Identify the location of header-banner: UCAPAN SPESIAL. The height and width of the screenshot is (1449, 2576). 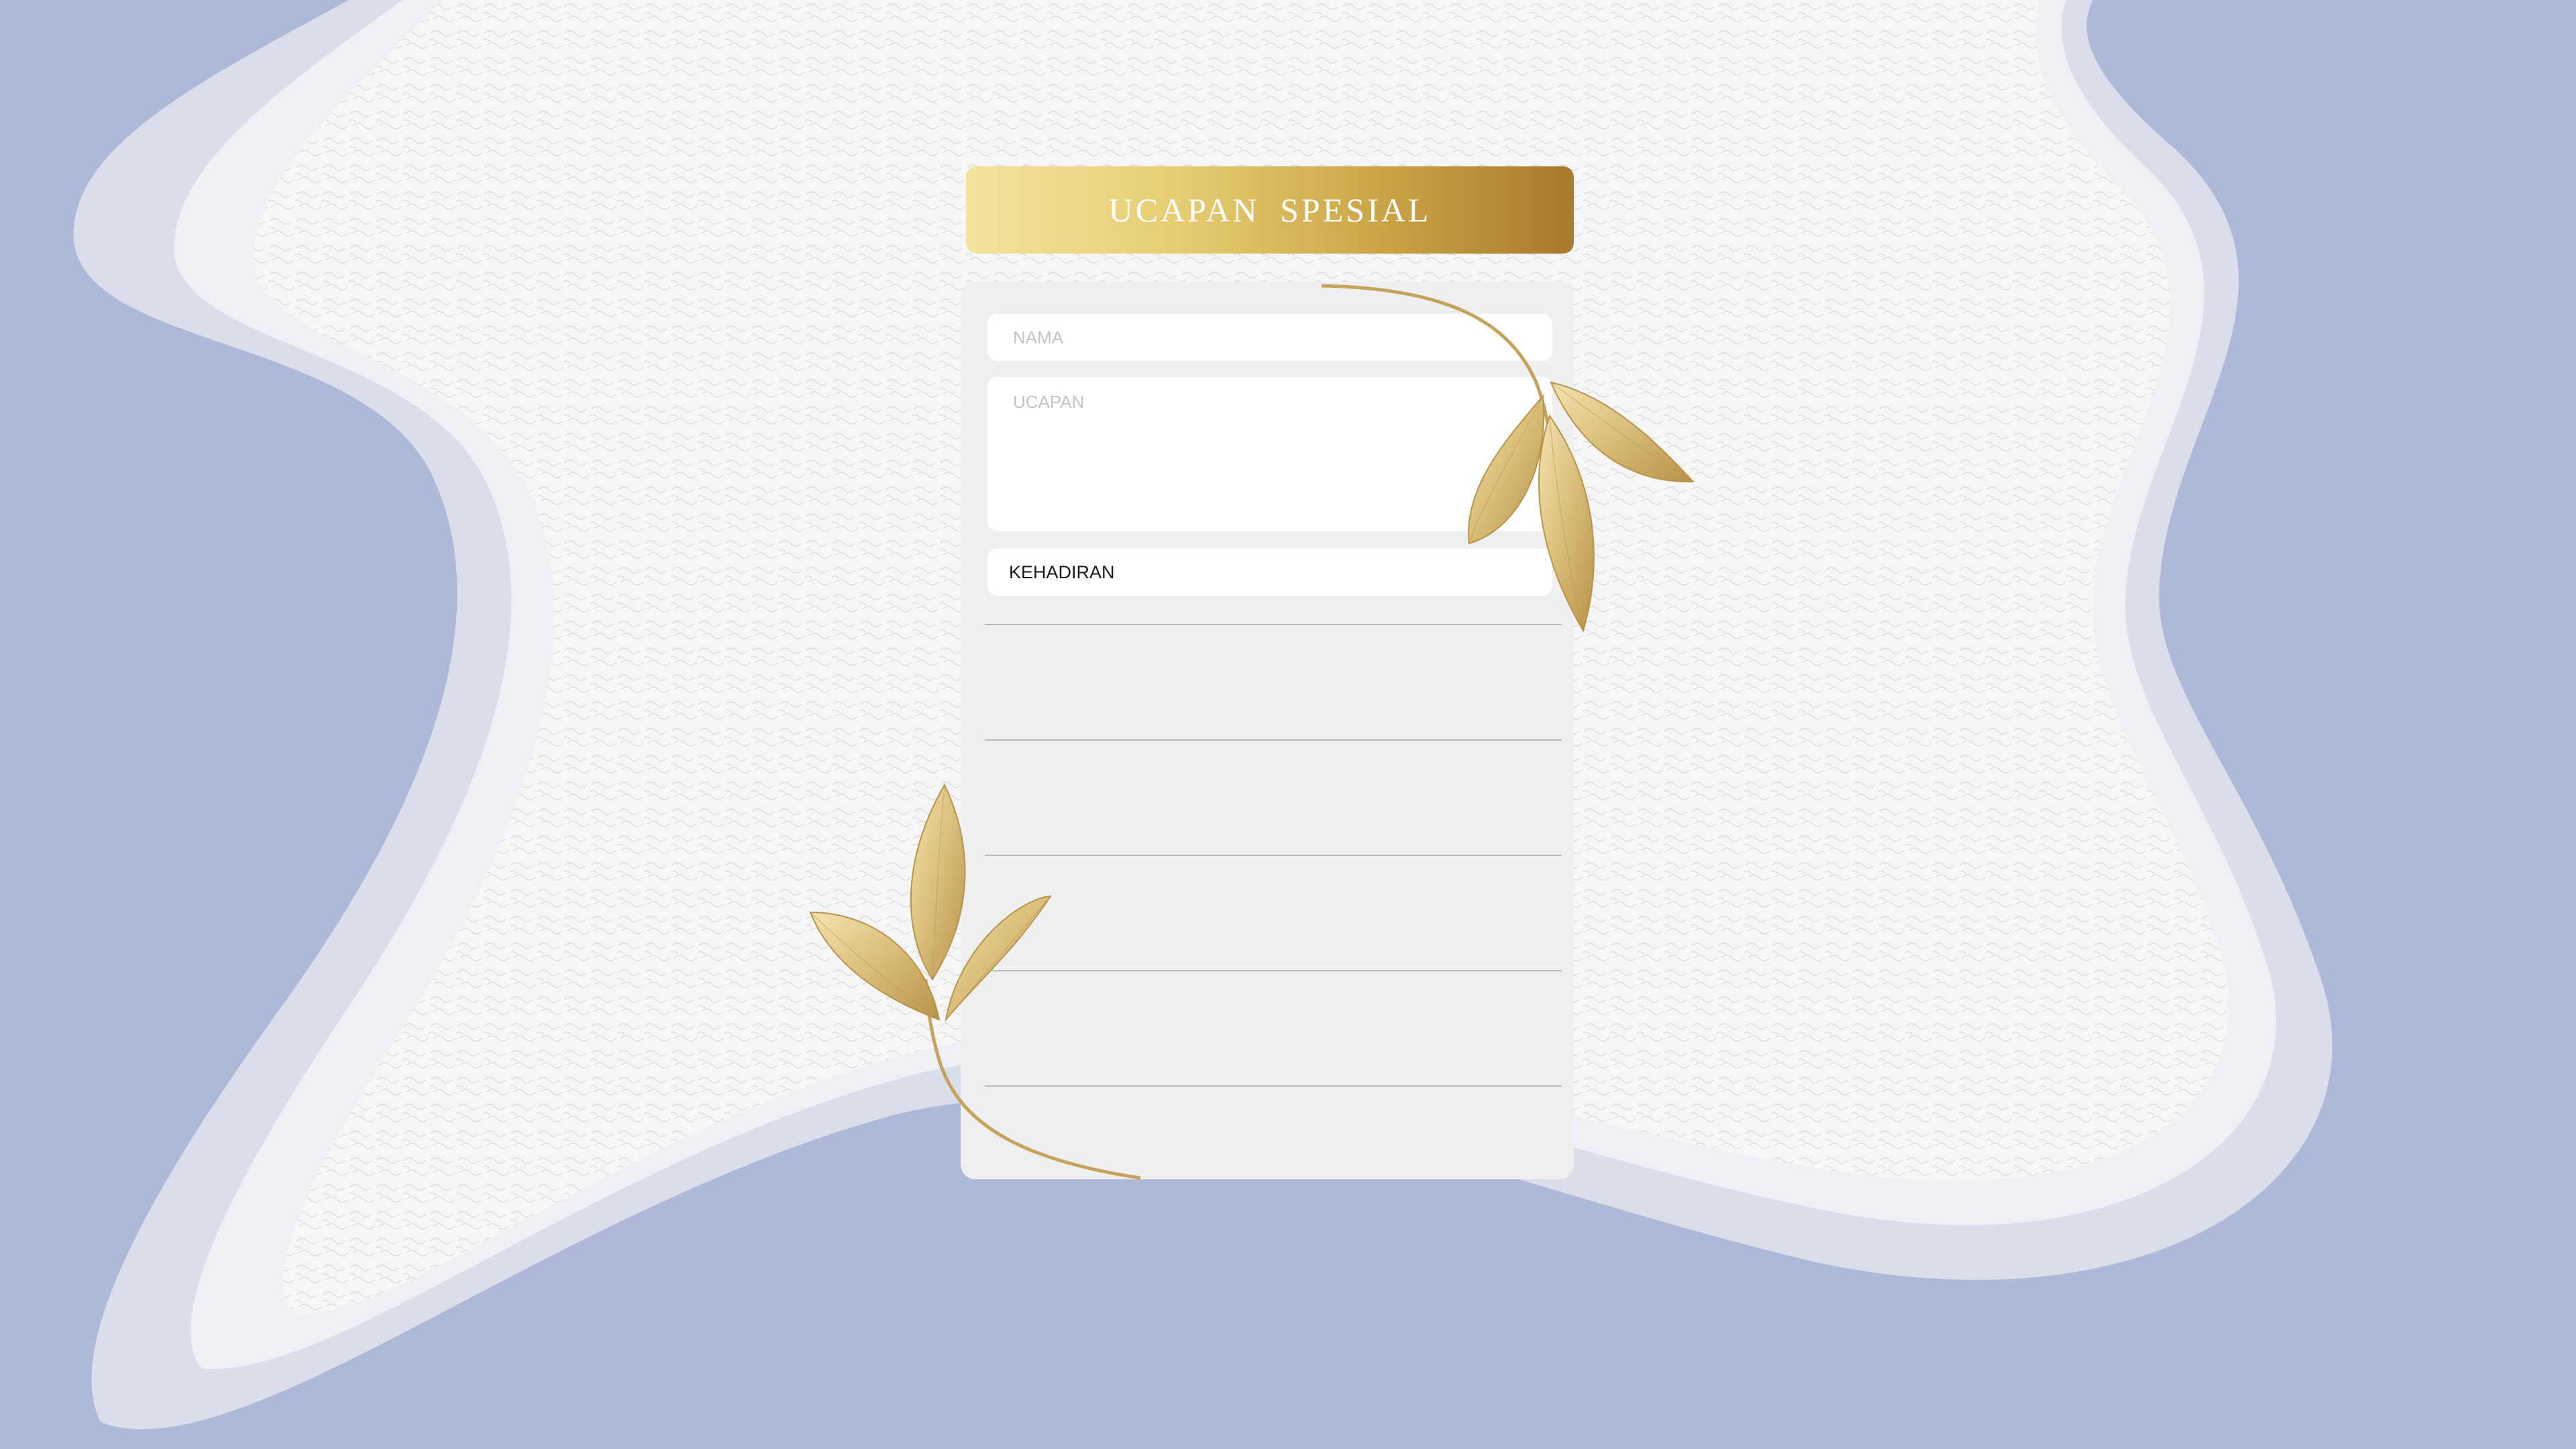
(1270, 210).